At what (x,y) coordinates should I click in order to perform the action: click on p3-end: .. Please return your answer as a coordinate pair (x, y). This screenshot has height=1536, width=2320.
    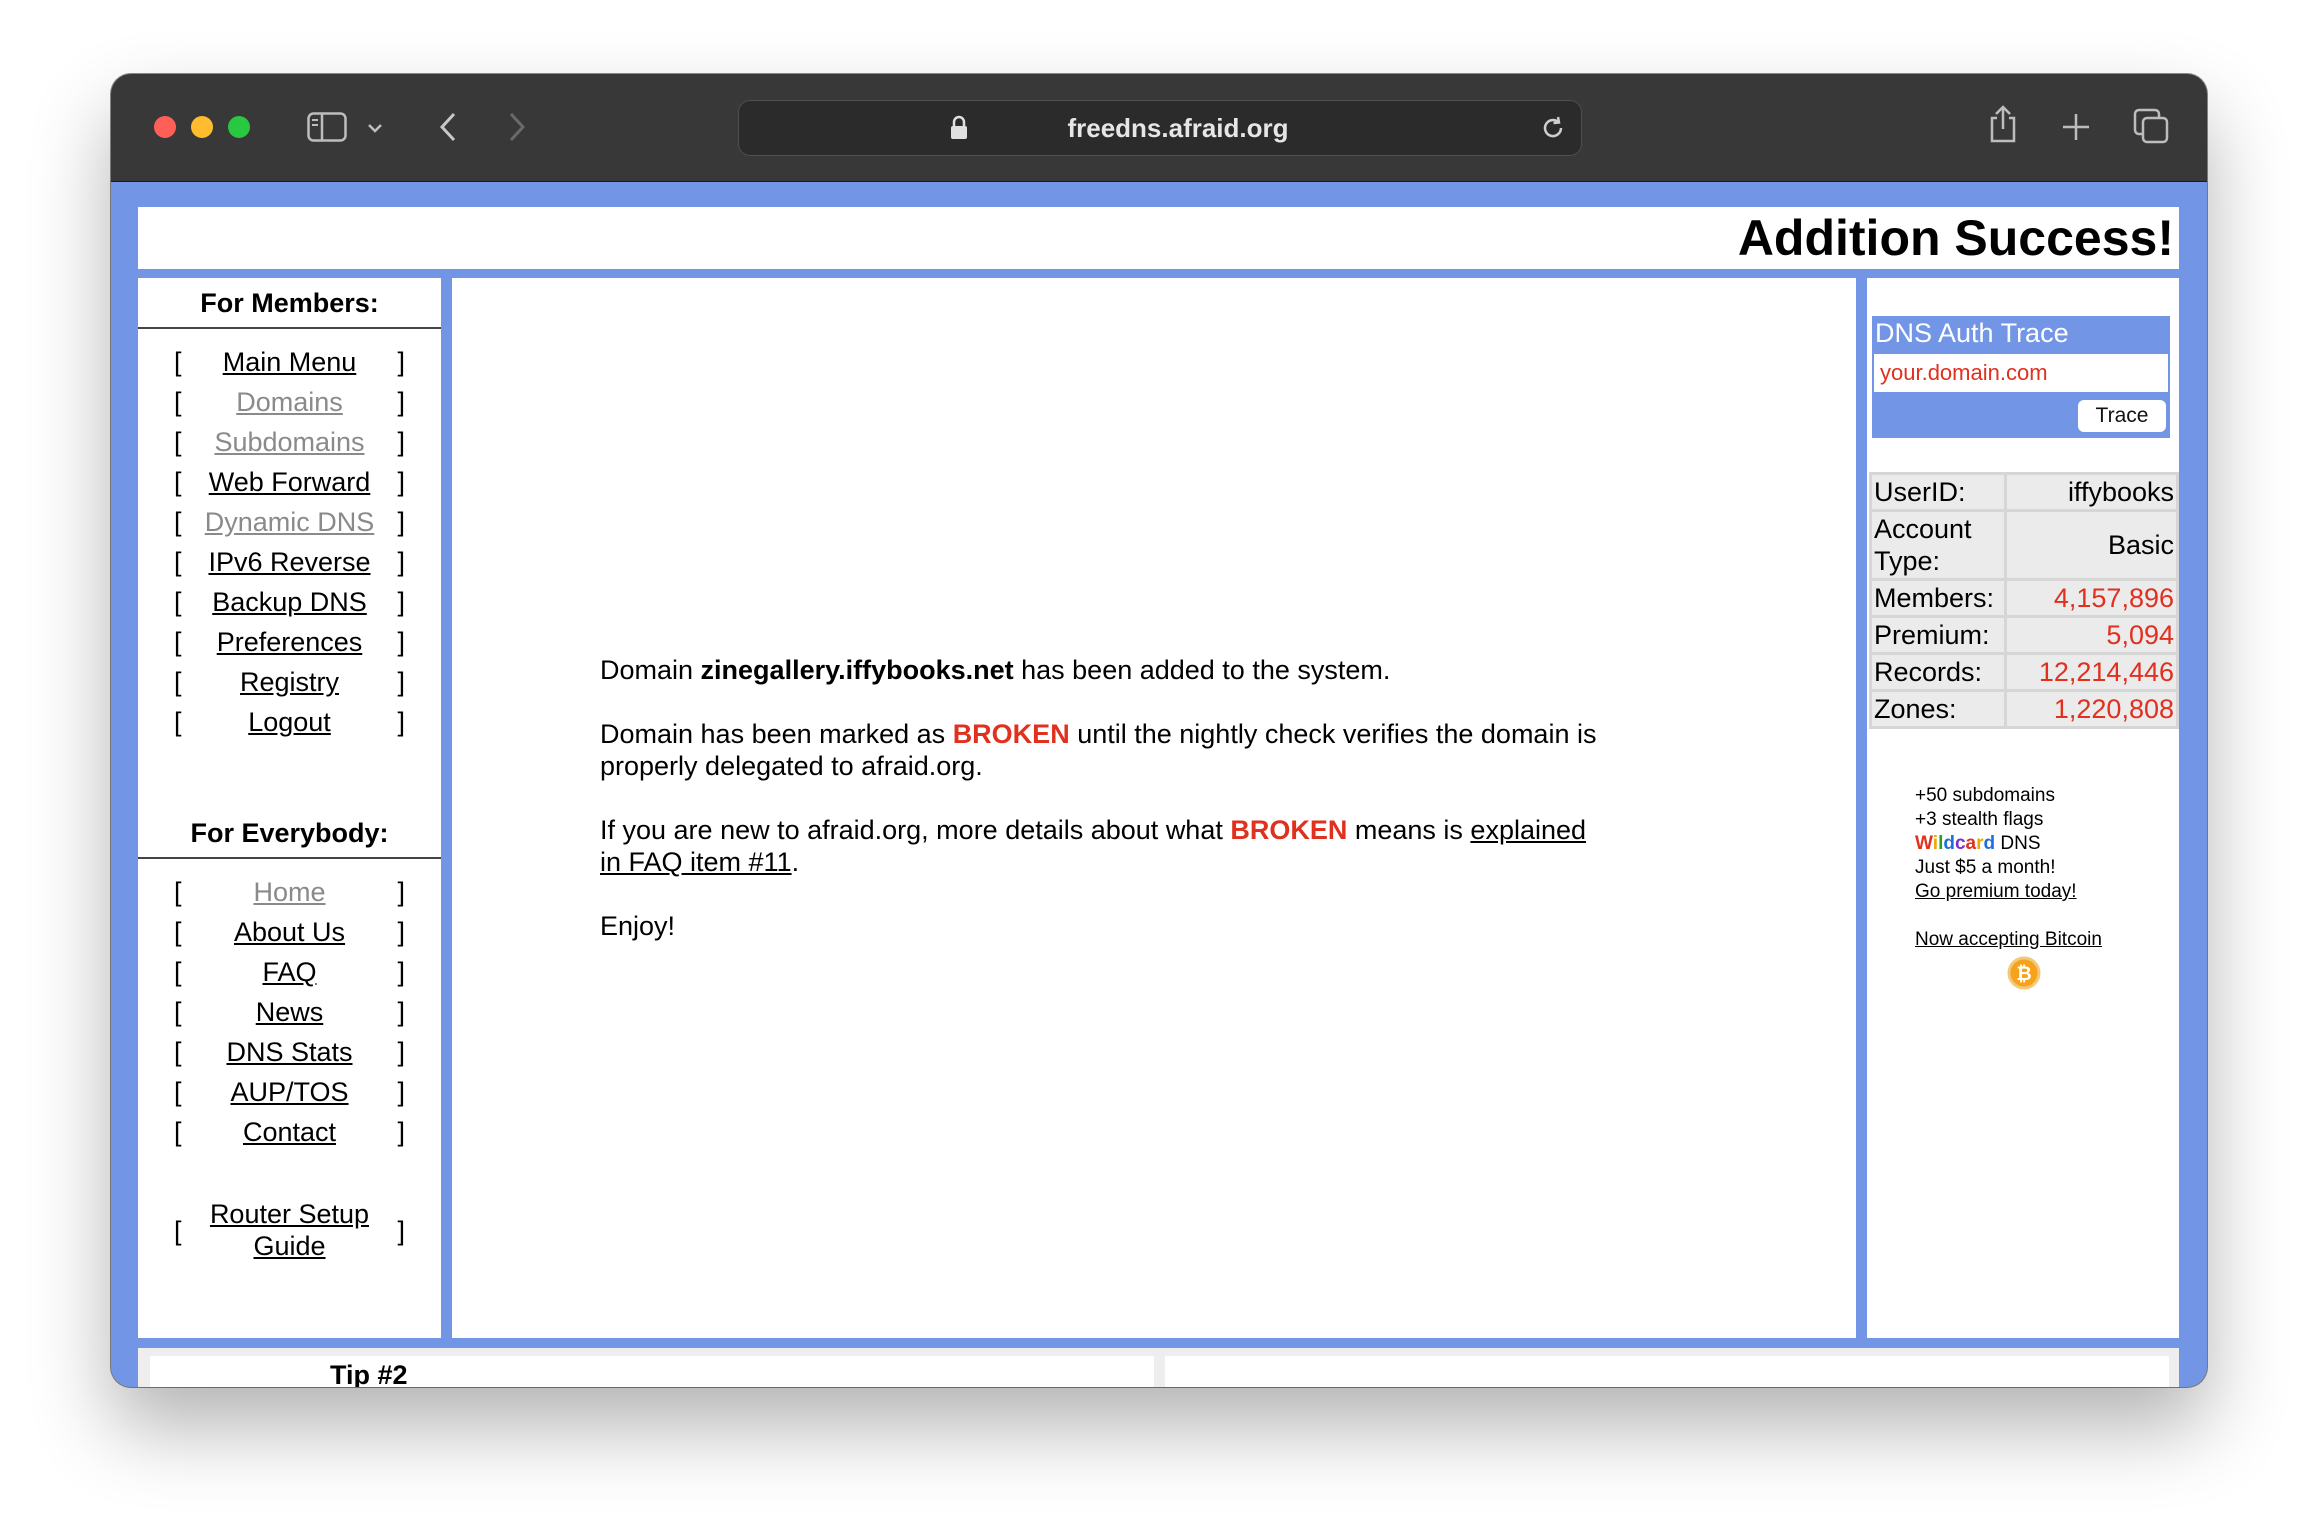
    Looking at the image, I should click on (795, 862).